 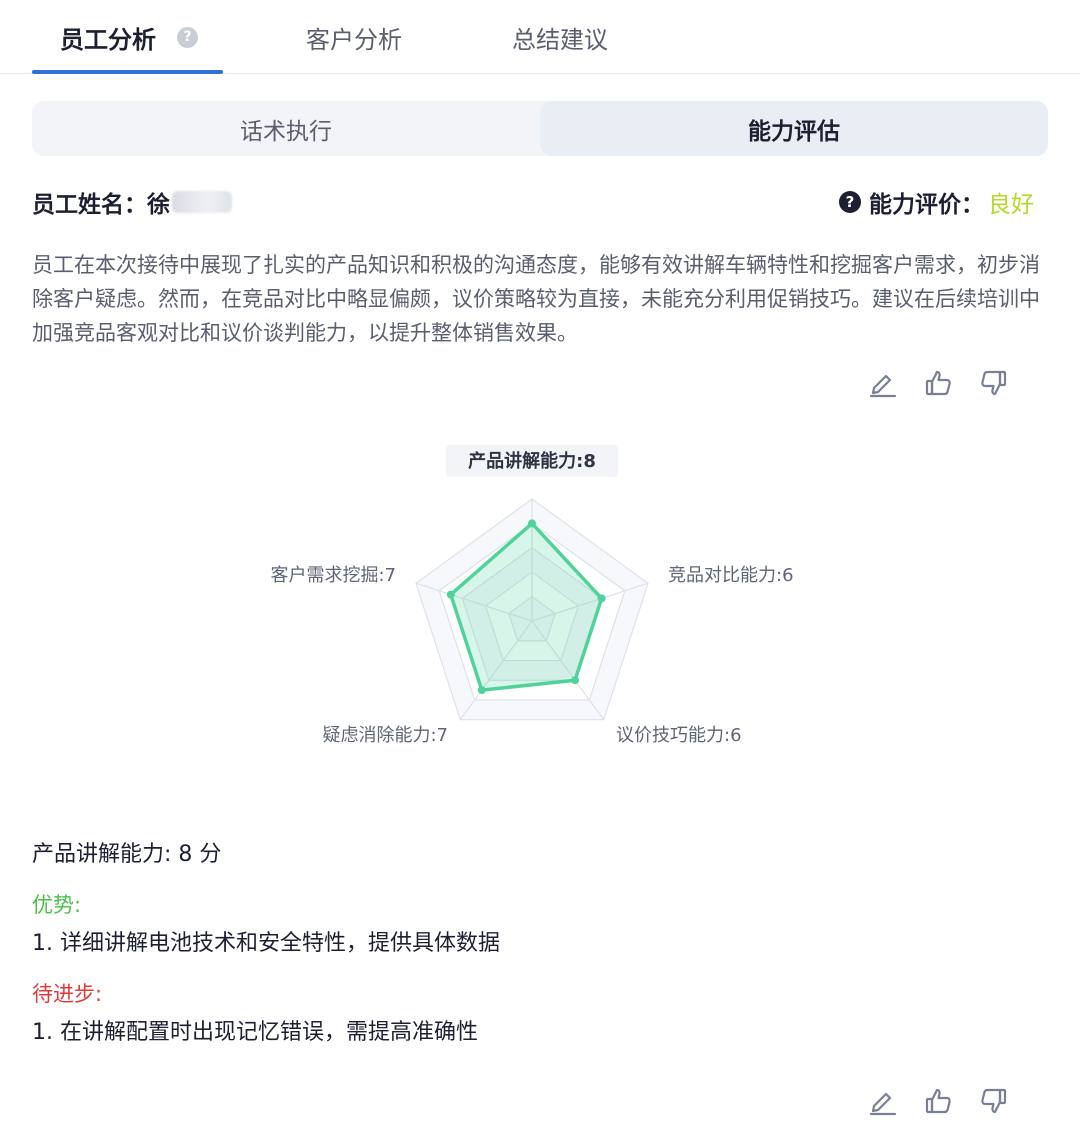 What do you see at coordinates (560, 39) in the screenshot?
I see `tab-summary-suggestions-label: 总结建议` at bounding box center [560, 39].